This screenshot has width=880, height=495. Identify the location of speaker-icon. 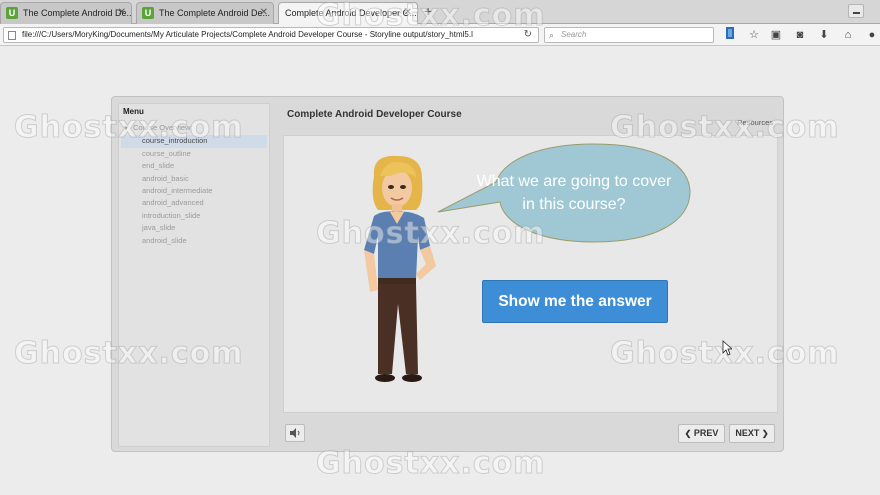
(295, 433).